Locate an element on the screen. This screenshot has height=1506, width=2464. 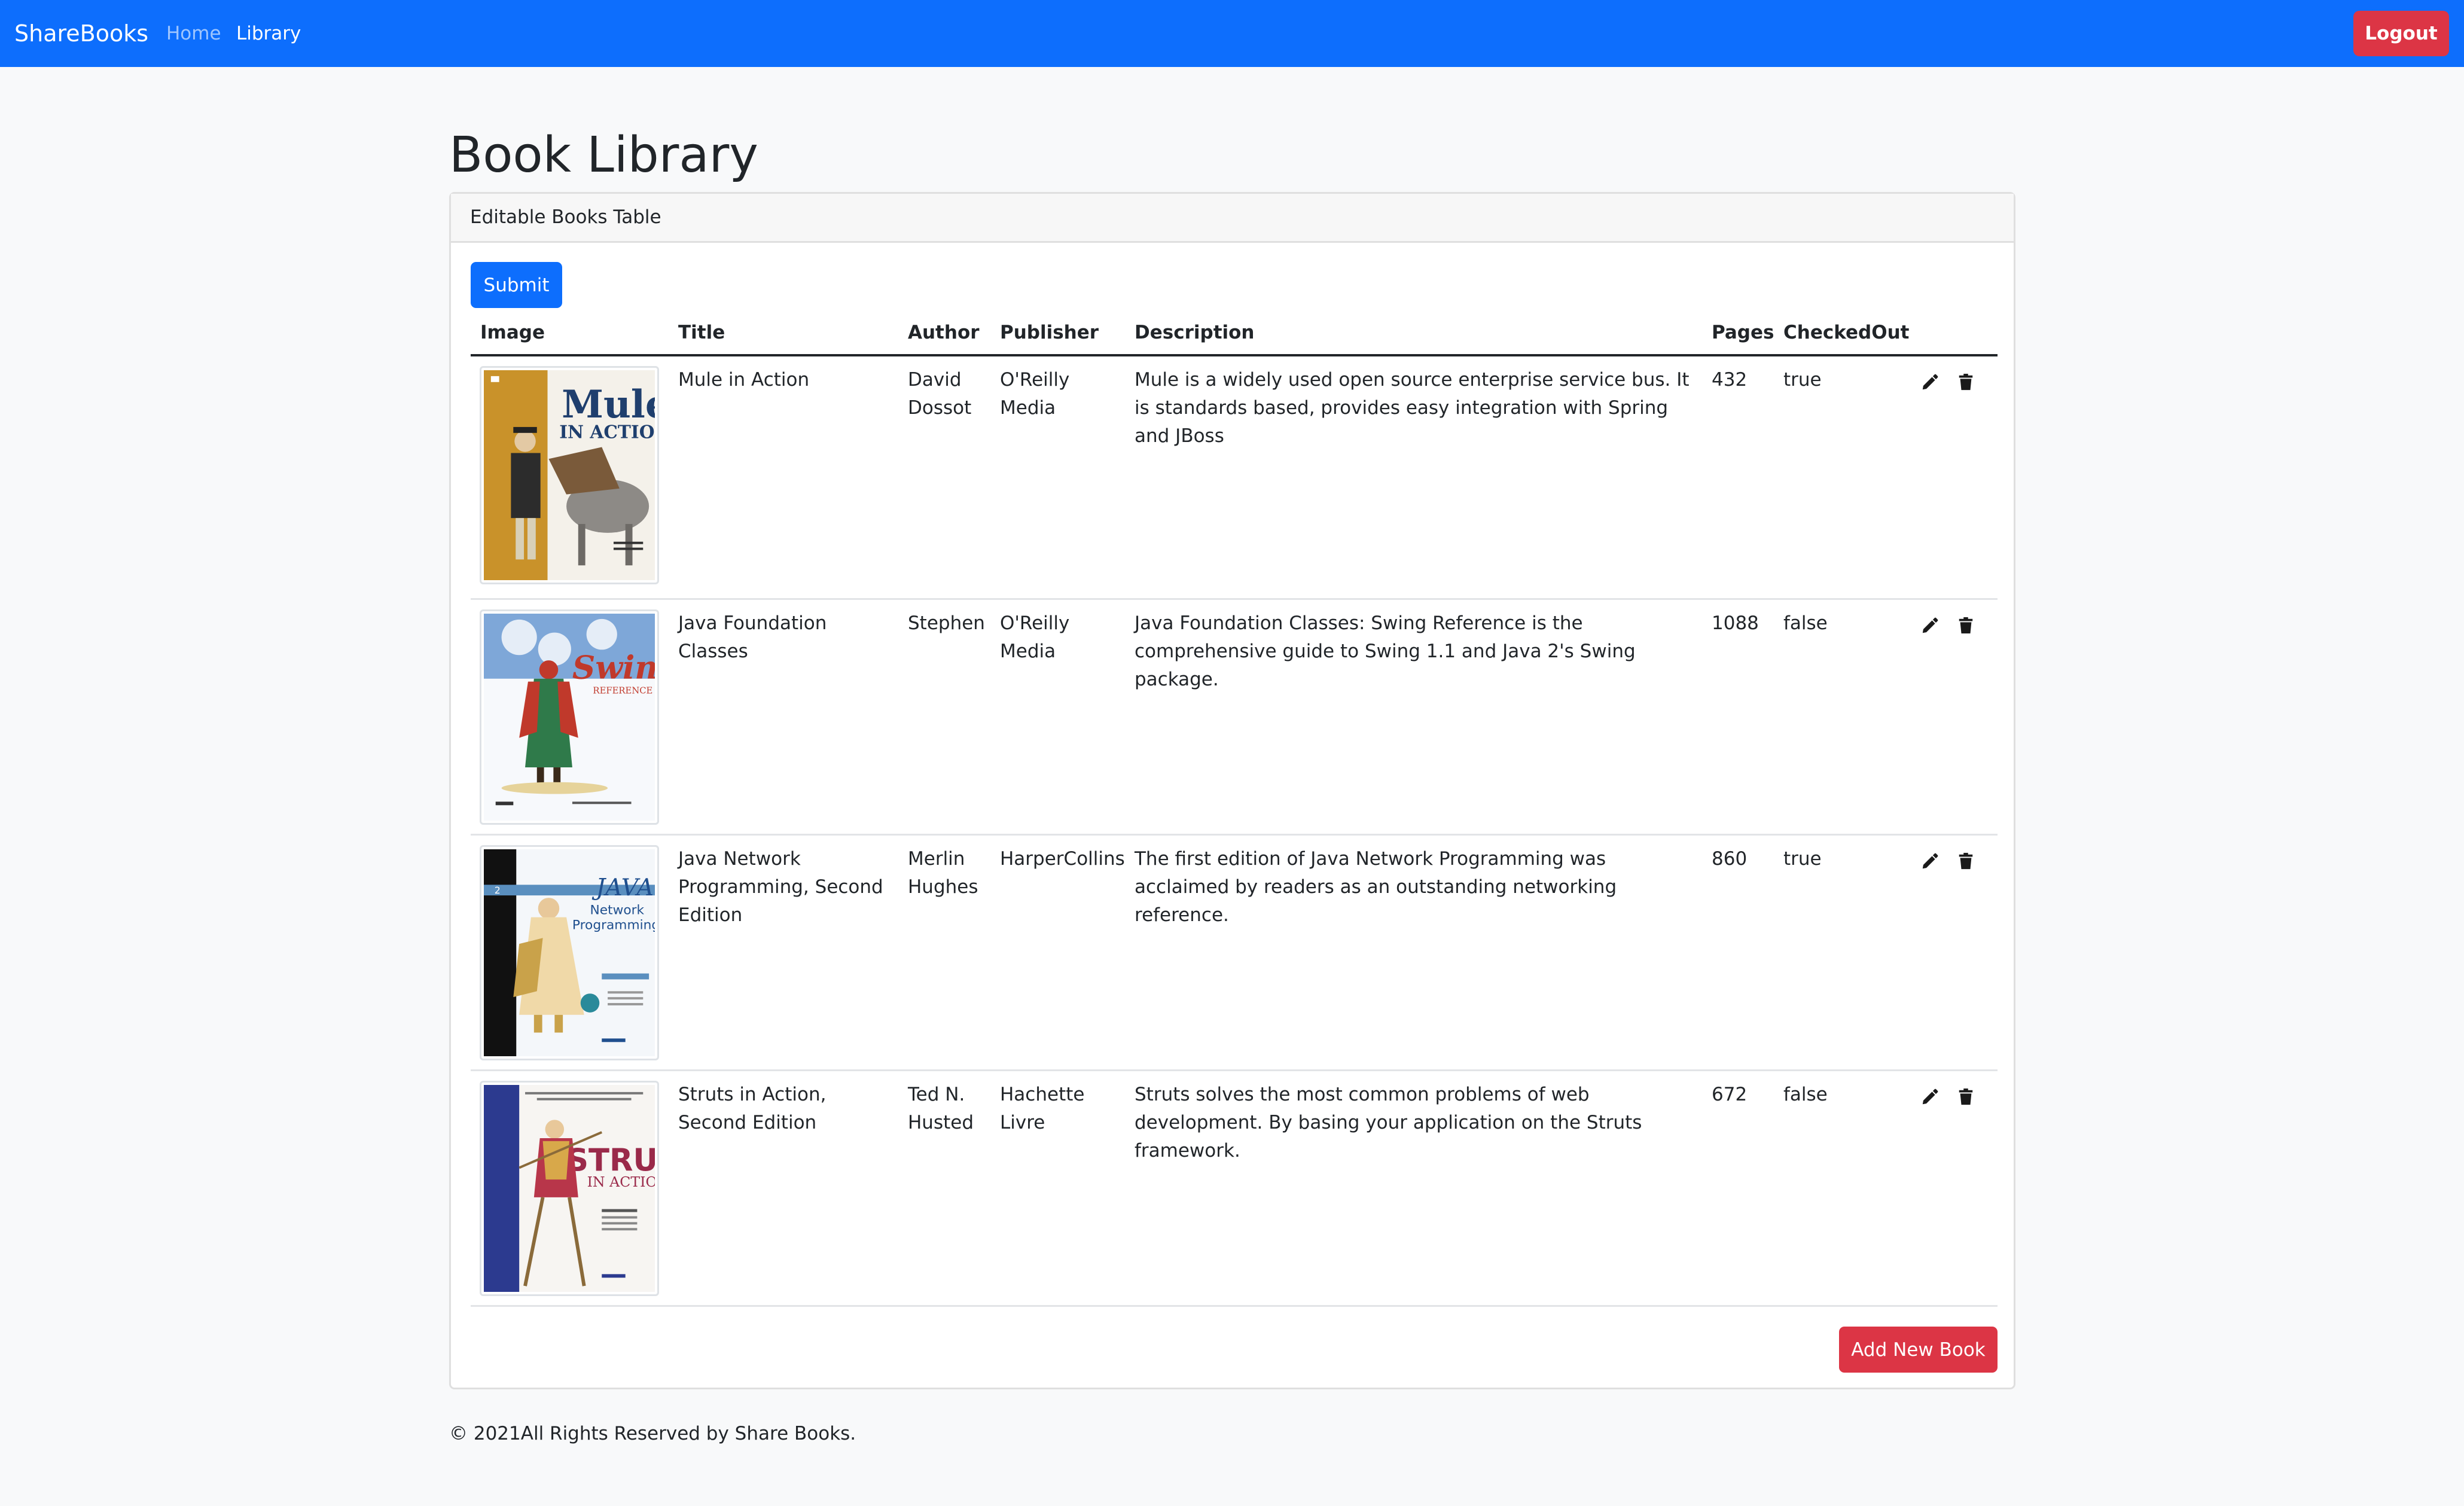
column-header-publisher: Publisher is located at coordinates (1049, 333).